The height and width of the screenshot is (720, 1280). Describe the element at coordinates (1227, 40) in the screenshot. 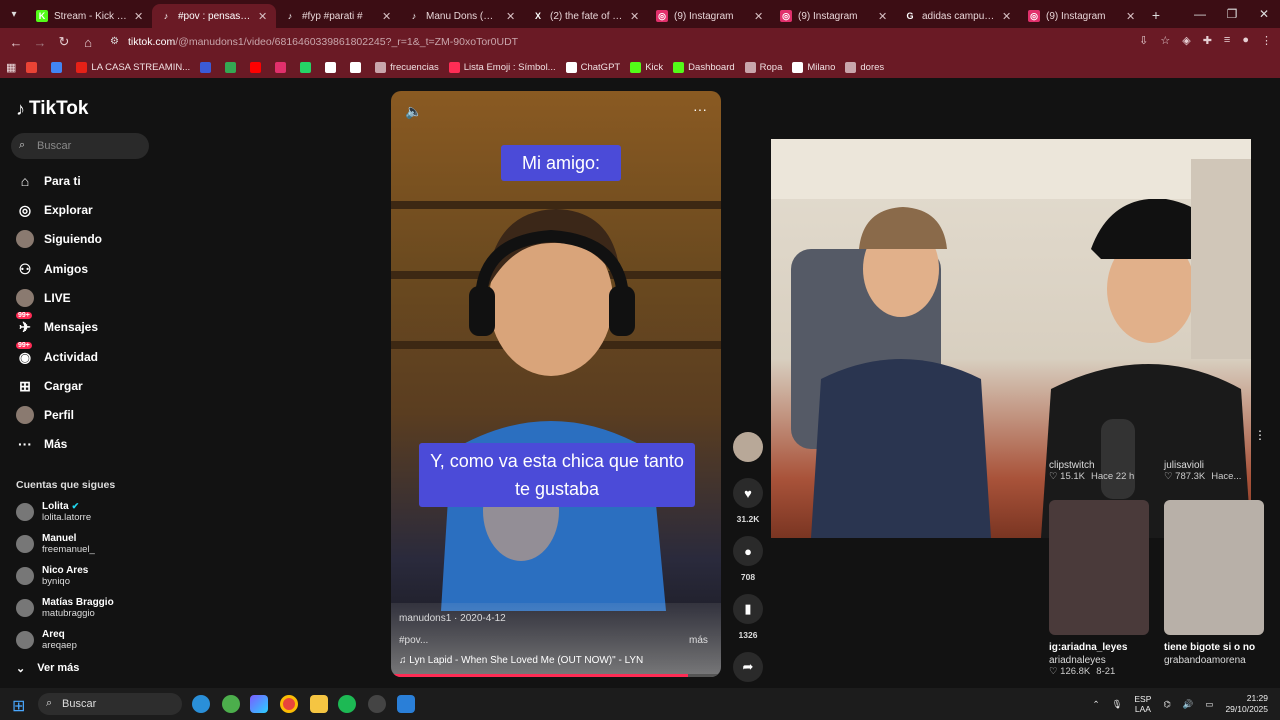

I see `playlist-icon: ≡` at that location.